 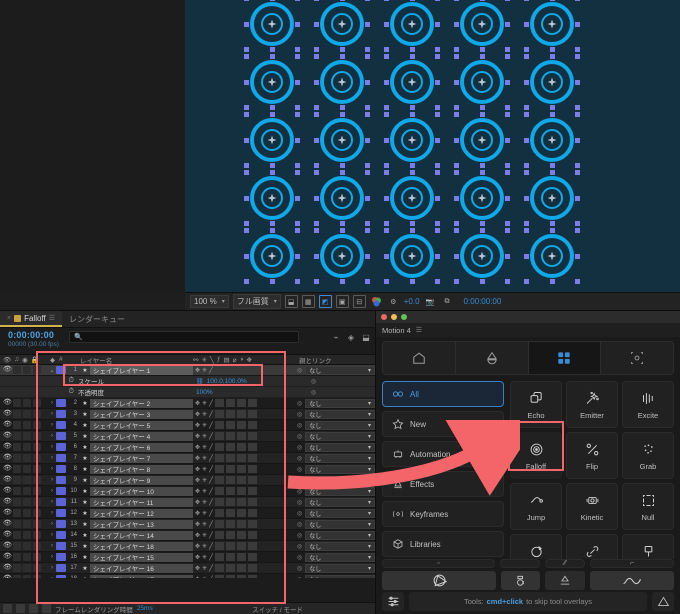 I want to click on shy-toggle-icon, so click(x=46, y=608).